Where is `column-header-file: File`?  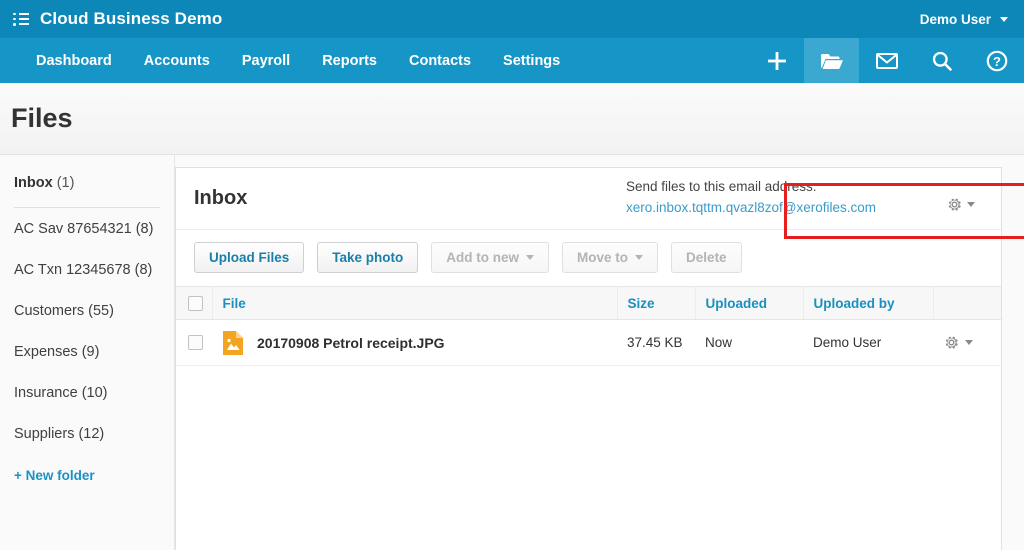 column-header-file: File is located at coordinates (415, 303).